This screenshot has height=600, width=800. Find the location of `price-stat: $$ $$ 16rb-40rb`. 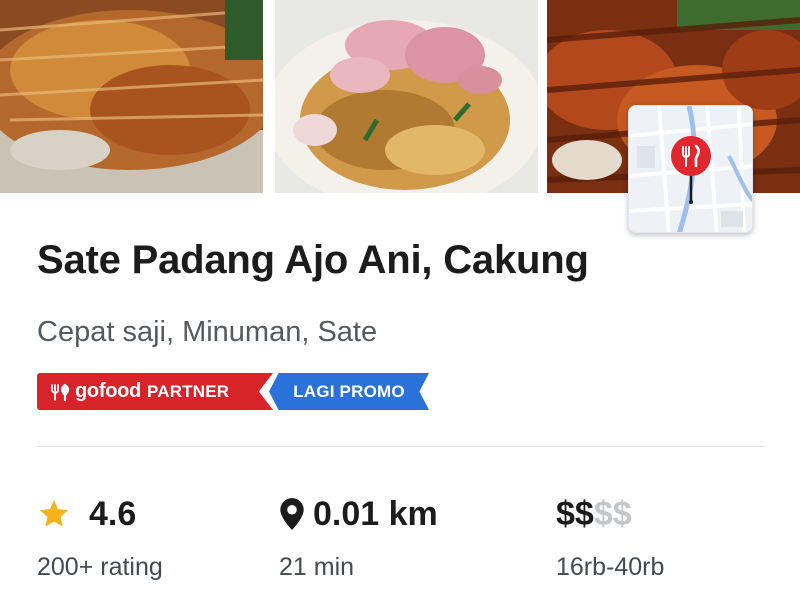

price-stat: $$ $$ 16rb-40rb is located at coordinates (610, 537).